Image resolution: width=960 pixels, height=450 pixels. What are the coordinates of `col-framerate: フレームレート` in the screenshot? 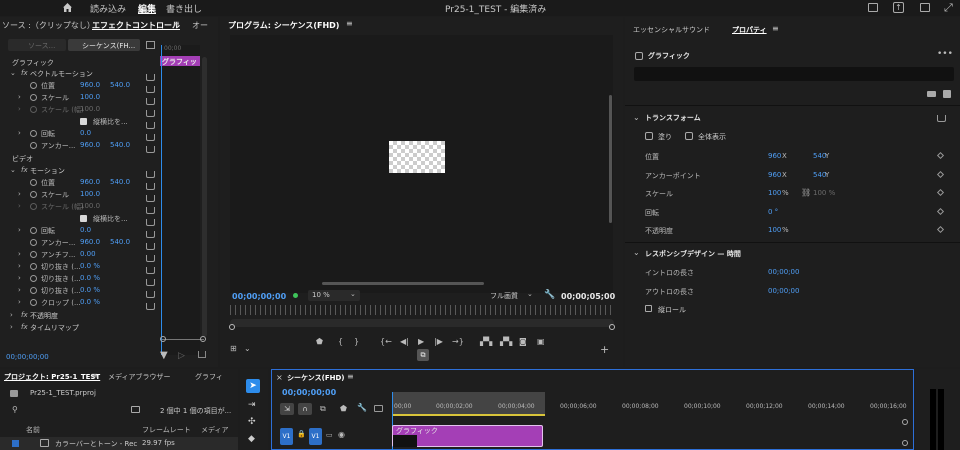 It's located at (166, 430).